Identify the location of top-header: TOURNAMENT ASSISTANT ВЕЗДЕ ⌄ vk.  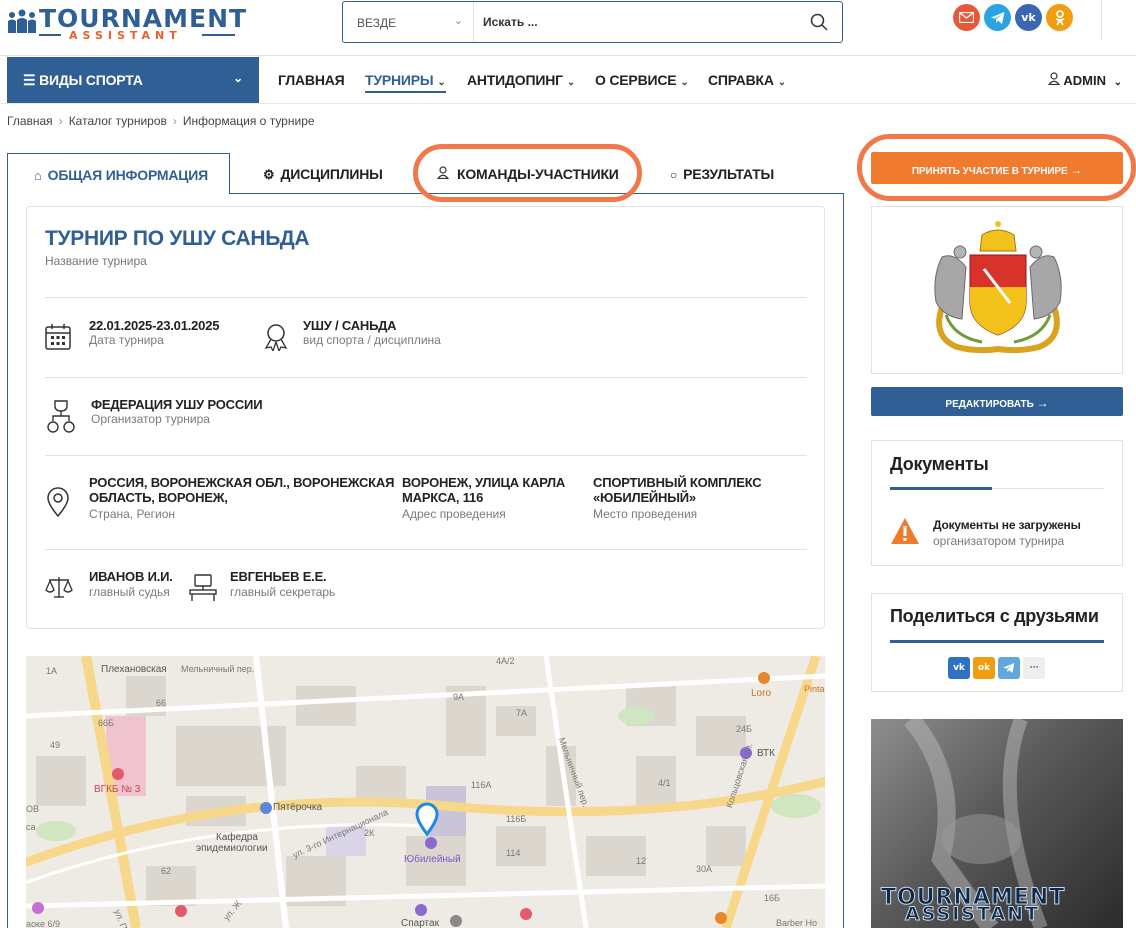
(568, 28).